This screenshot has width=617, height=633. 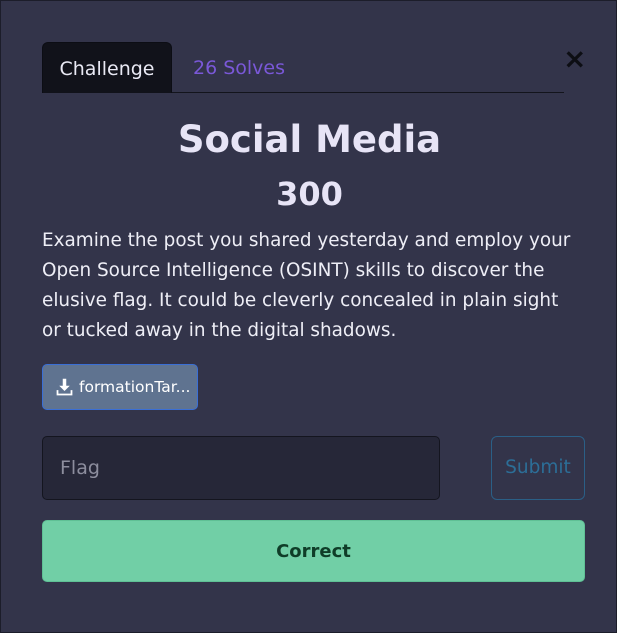 I want to click on tab-challenge: Challenge, so click(x=107, y=67).